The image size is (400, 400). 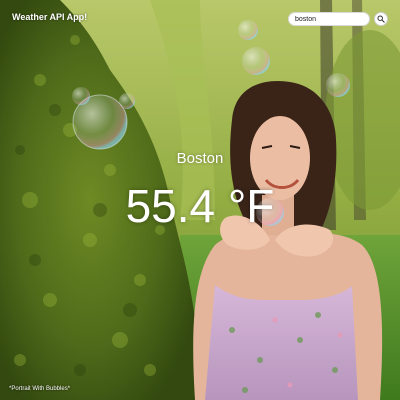 I want to click on city-name: Boston, so click(x=200, y=158).